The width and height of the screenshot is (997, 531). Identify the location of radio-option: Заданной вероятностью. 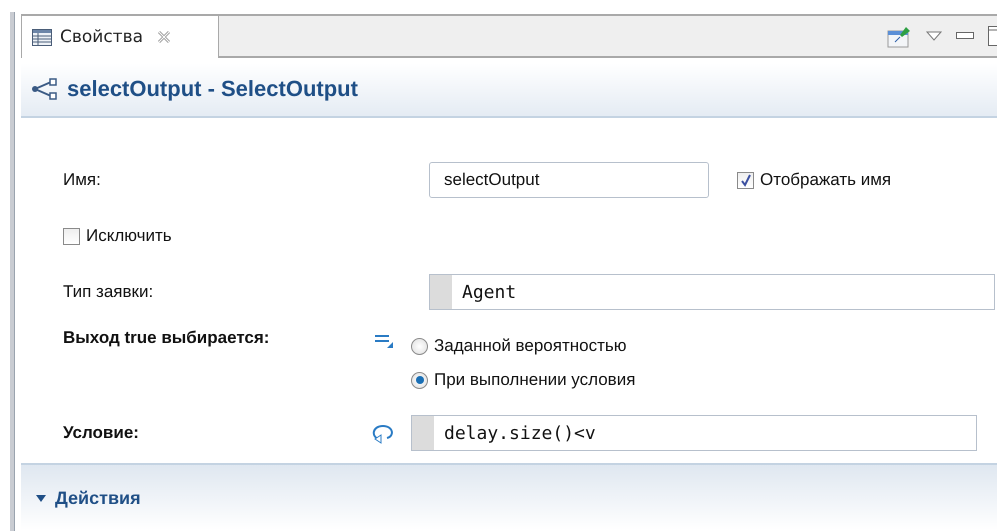
(694, 346).